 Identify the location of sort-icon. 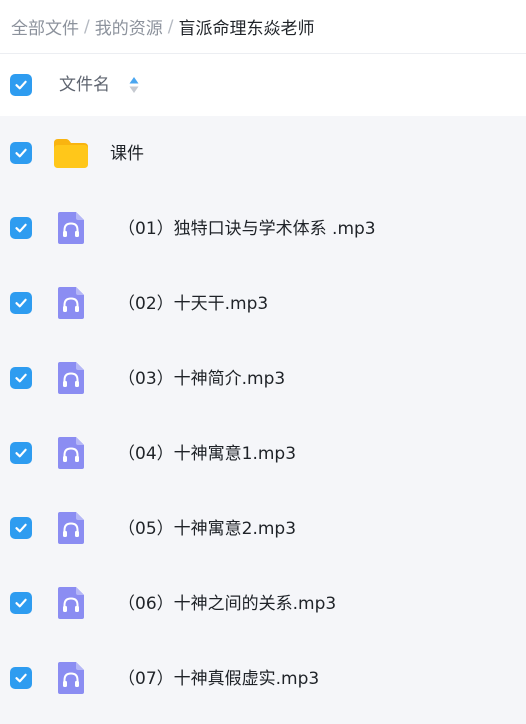
(134, 85).